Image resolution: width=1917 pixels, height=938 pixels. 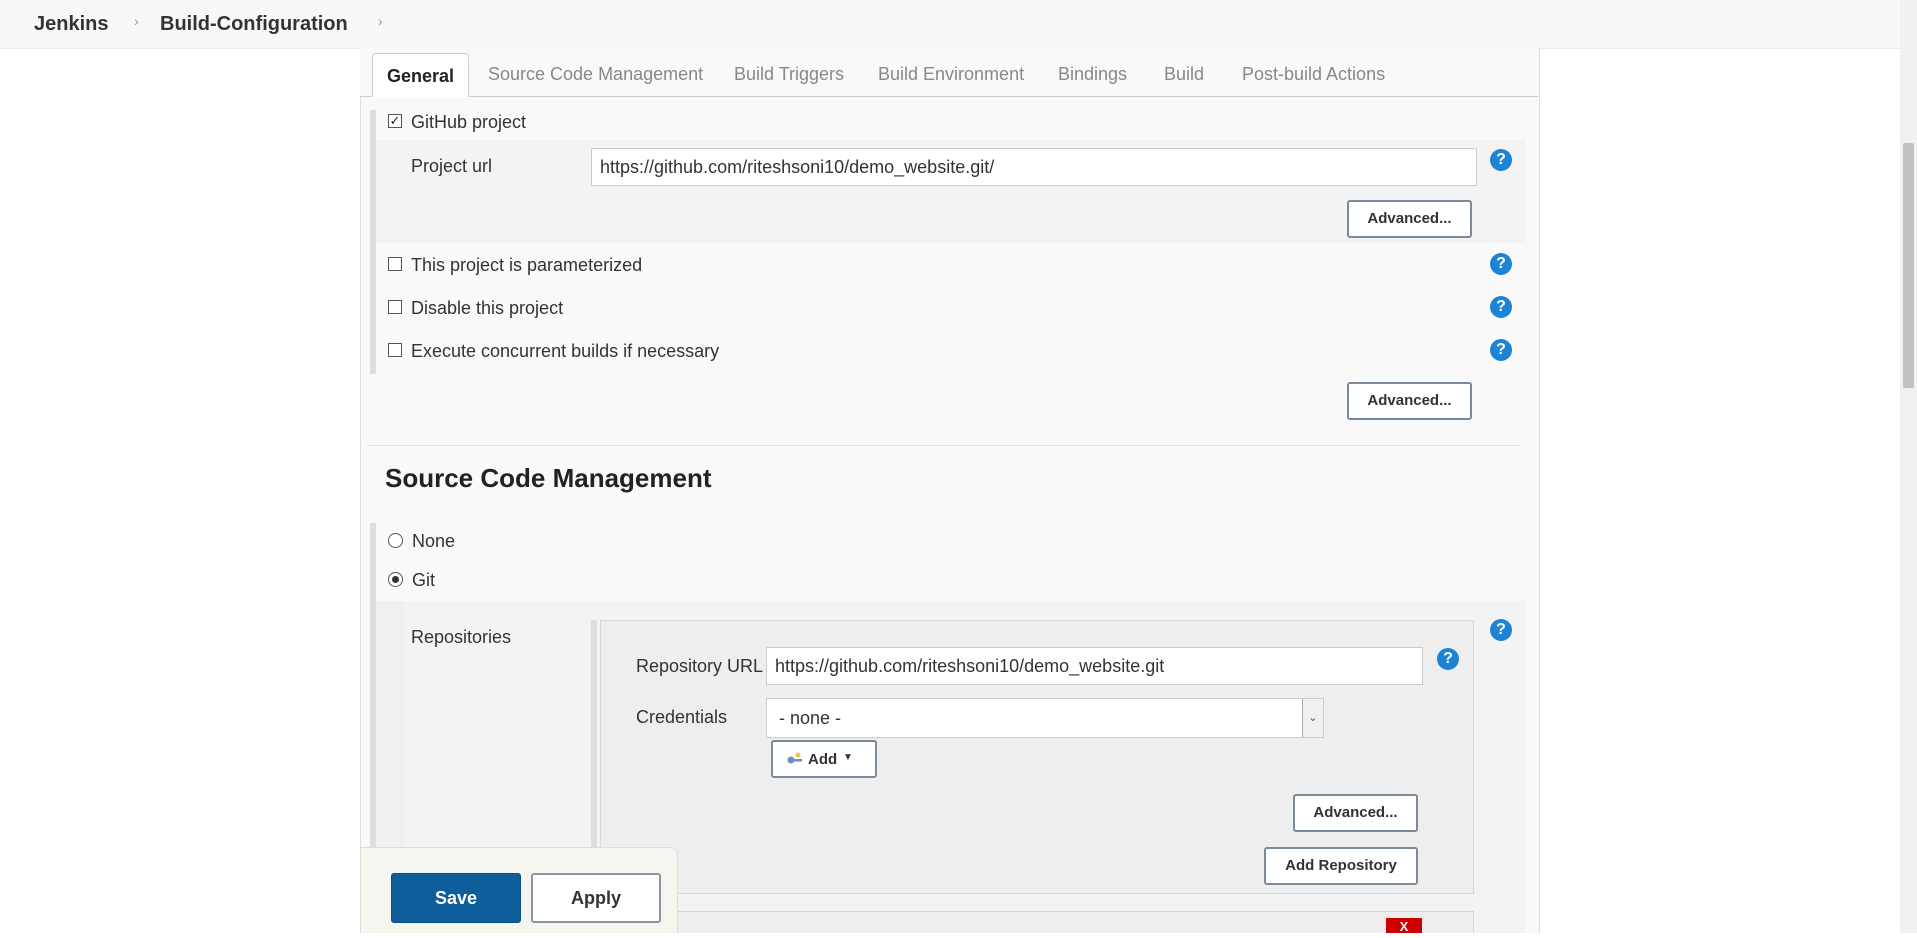 I want to click on save-button: Save, so click(x=456, y=898).